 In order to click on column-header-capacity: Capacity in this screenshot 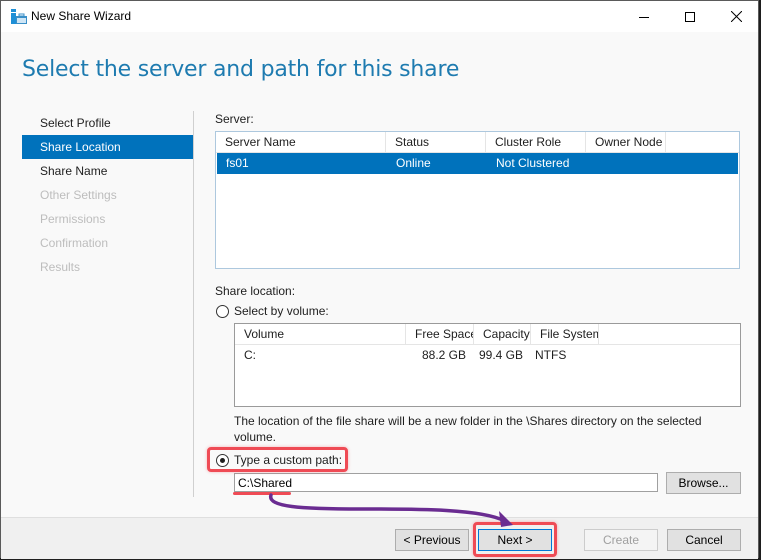, I will do `click(502, 334)`.